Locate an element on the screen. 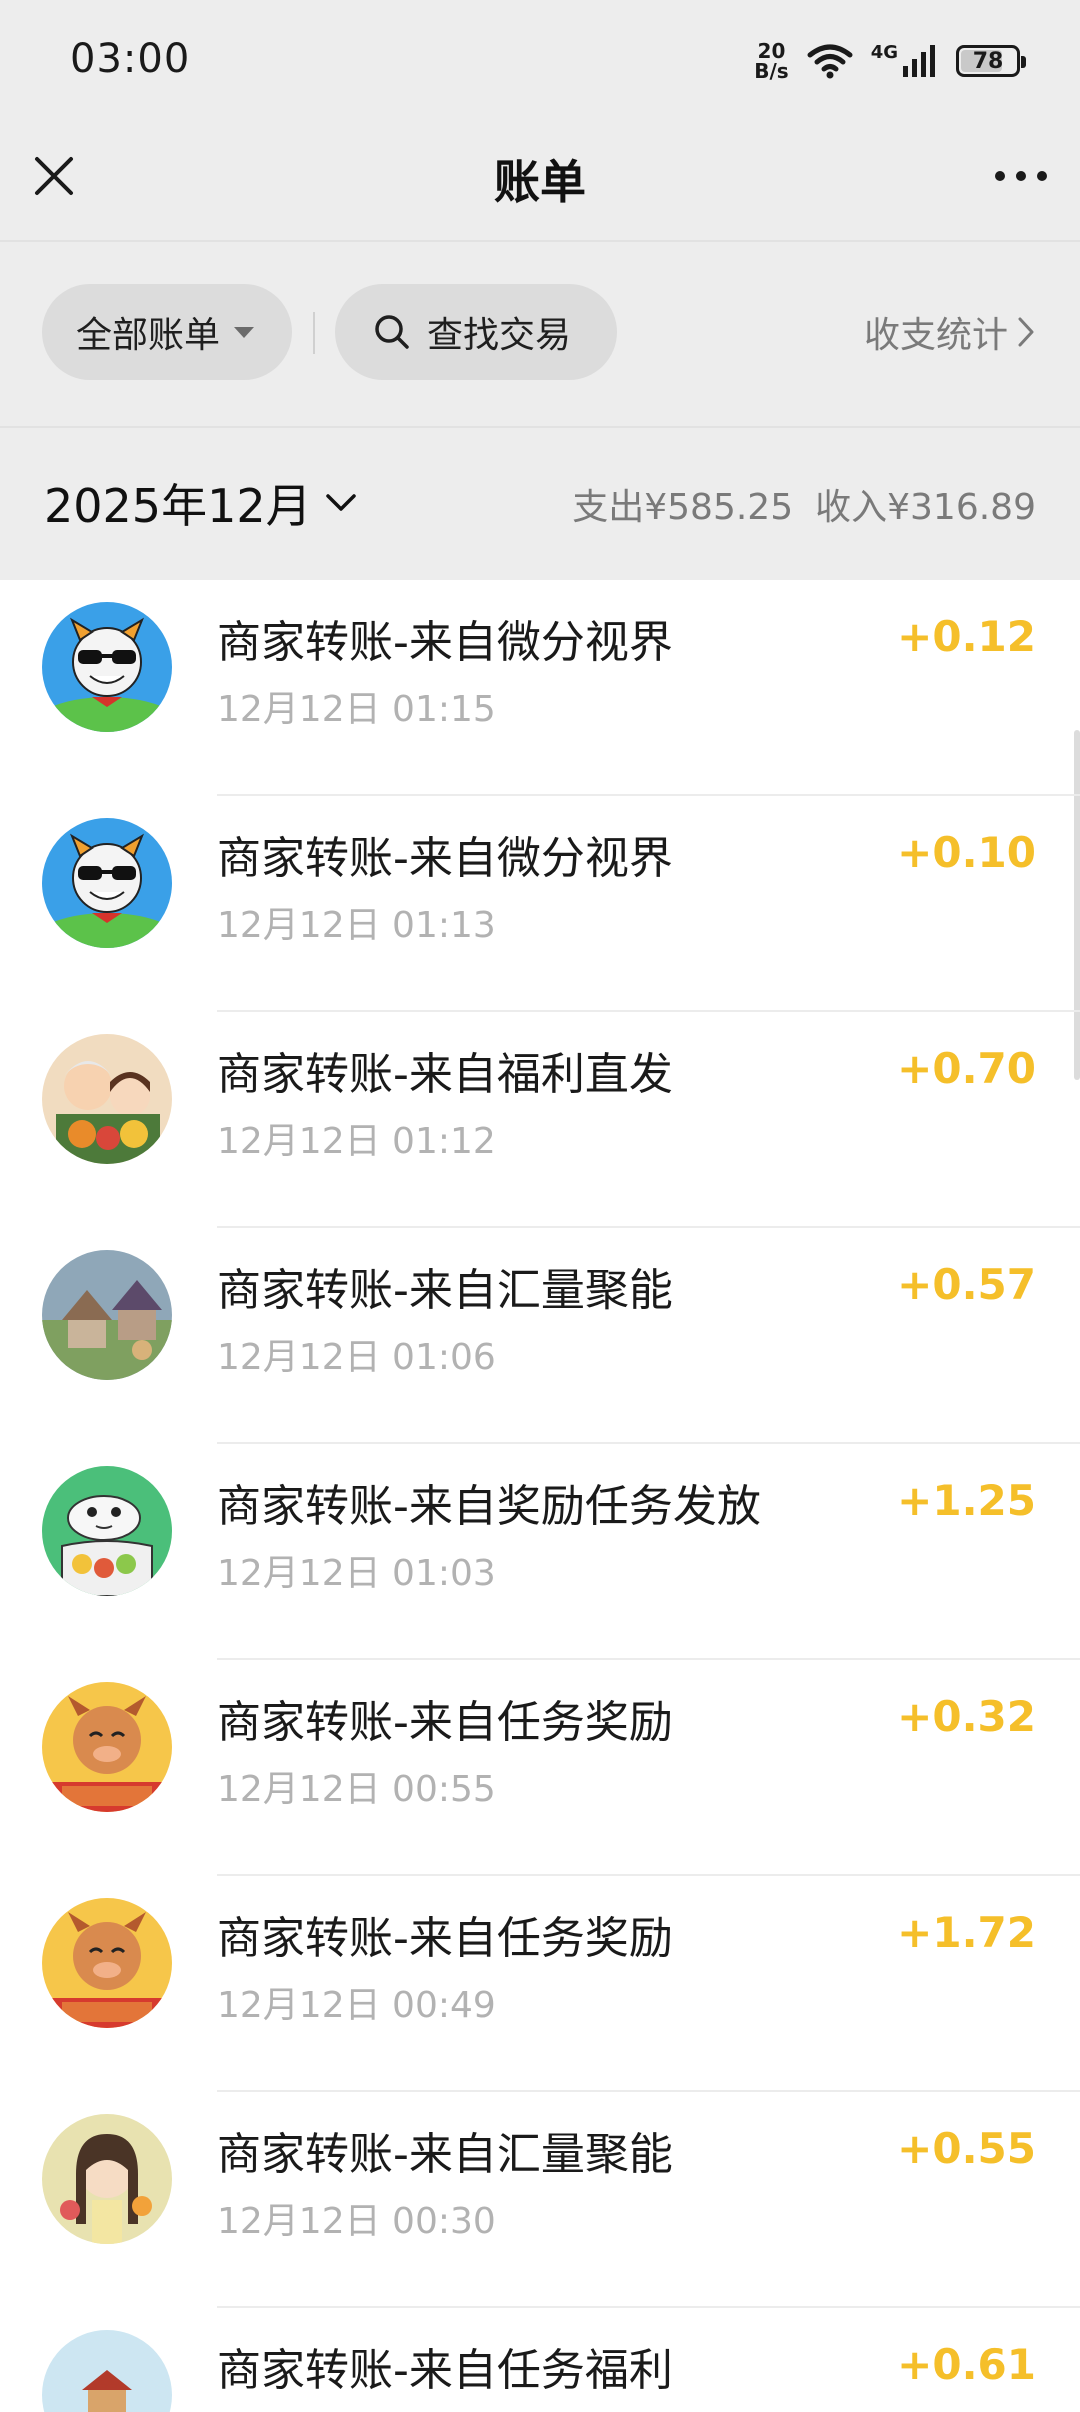 This screenshot has height=2412, width=1080. transaction-time: 12月12日 01:15 is located at coordinates (356, 709).